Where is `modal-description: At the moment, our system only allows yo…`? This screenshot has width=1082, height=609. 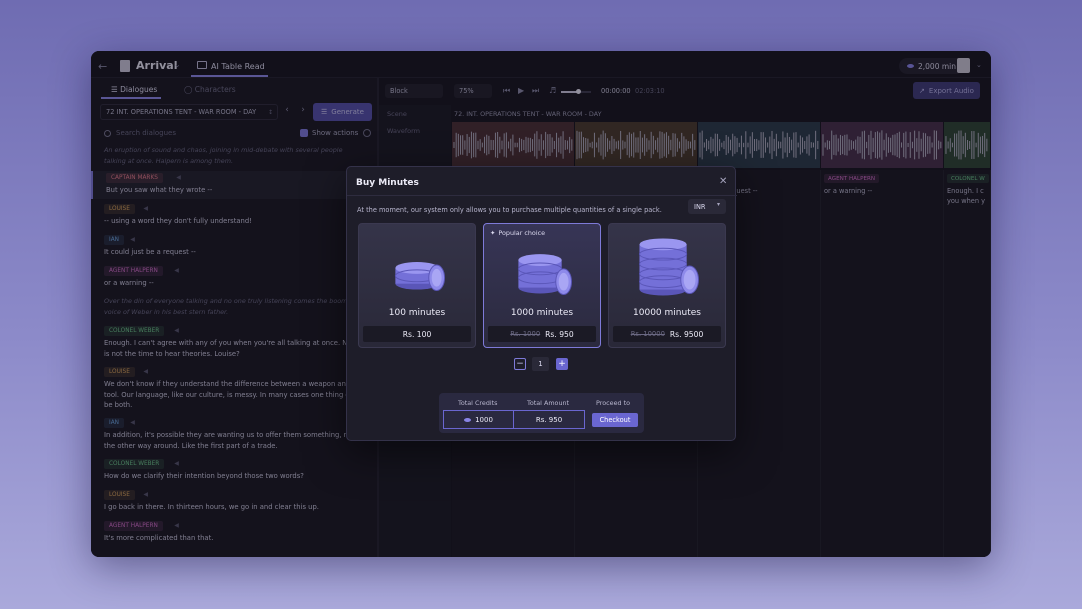 modal-description: At the moment, our system only allows yo… is located at coordinates (509, 210).